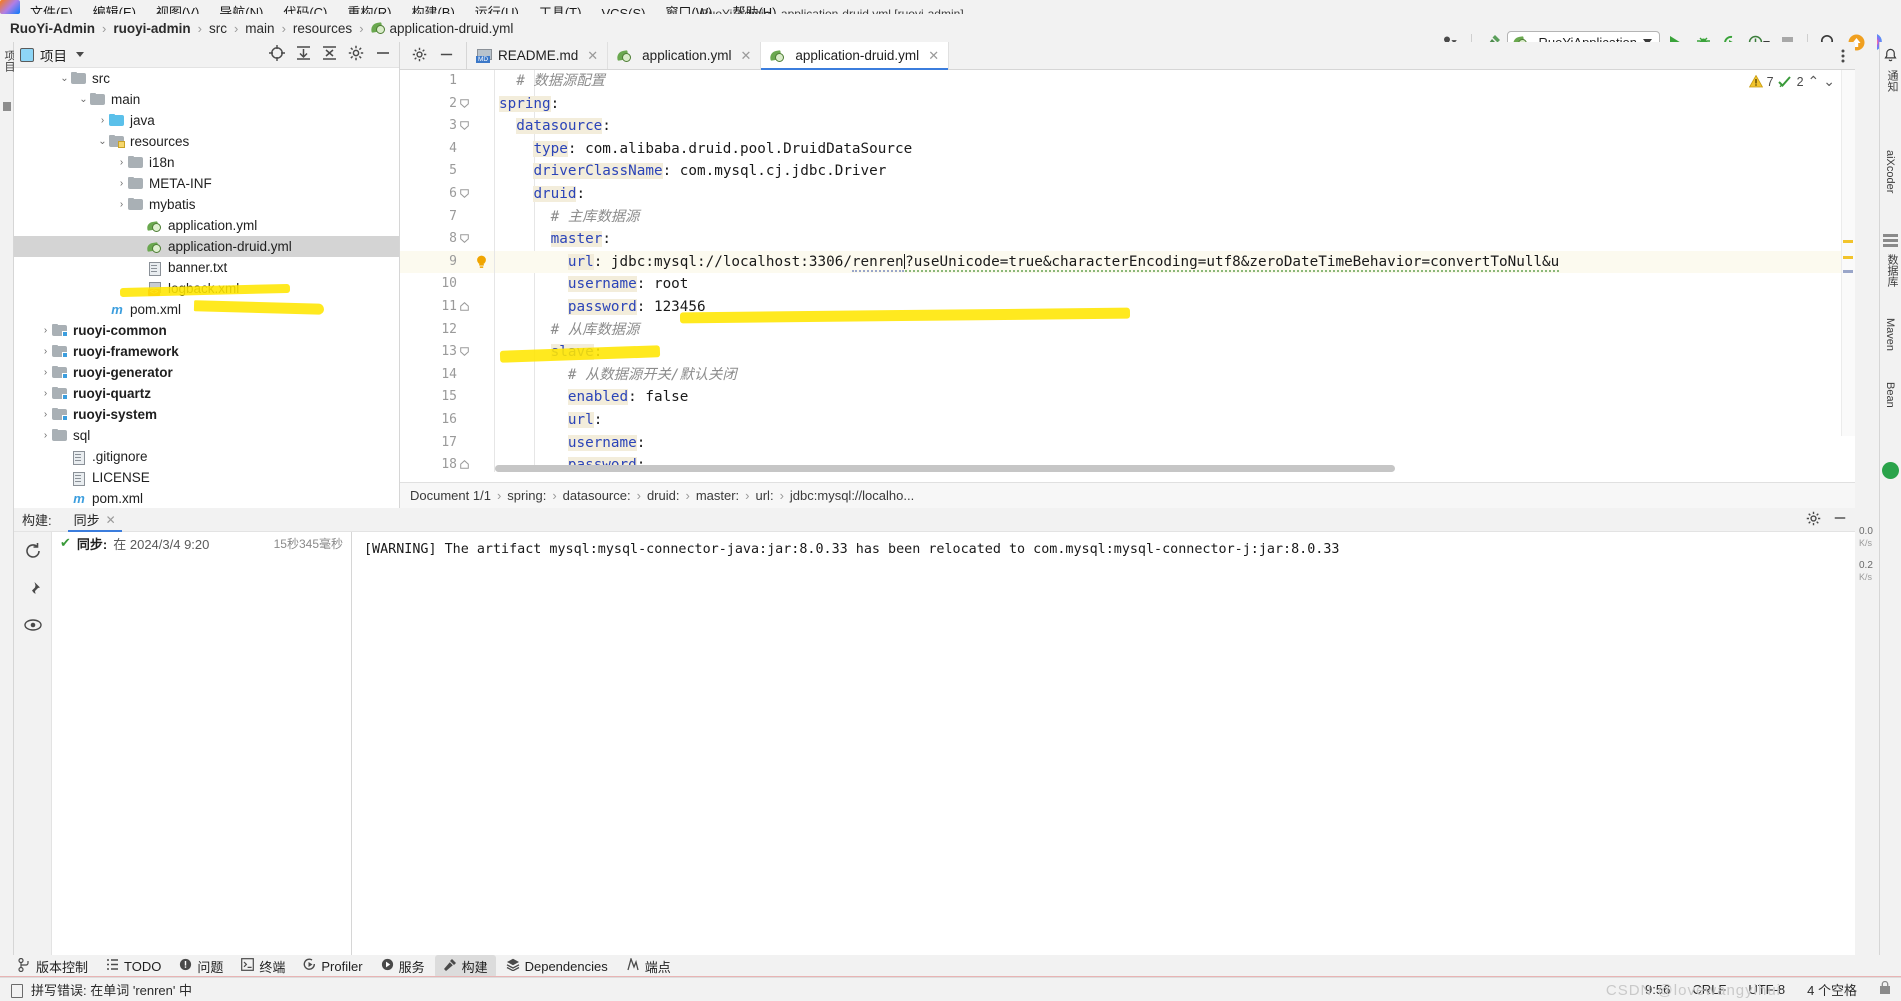 The height and width of the screenshot is (1001, 1901). Describe the element at coordinates (597, 495) in the screenshot. I see `breadcrumb-datasource: datasource:` at that location.